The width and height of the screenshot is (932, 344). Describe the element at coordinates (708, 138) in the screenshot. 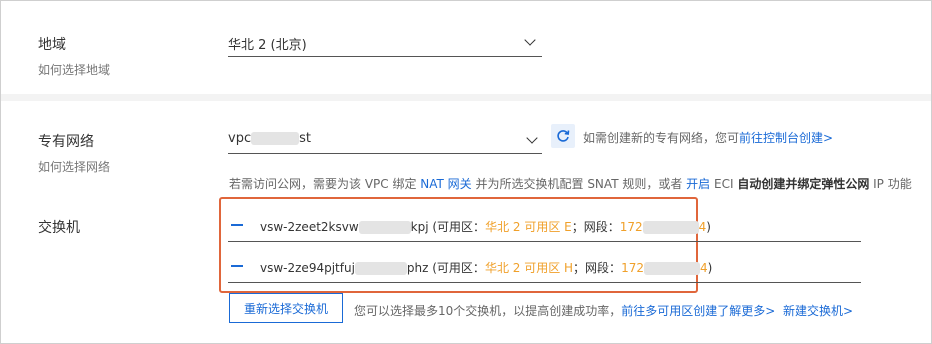

I see `vpc-create-hint: 如需创建新的专有网络，您可前往控制台创建>` at that location.